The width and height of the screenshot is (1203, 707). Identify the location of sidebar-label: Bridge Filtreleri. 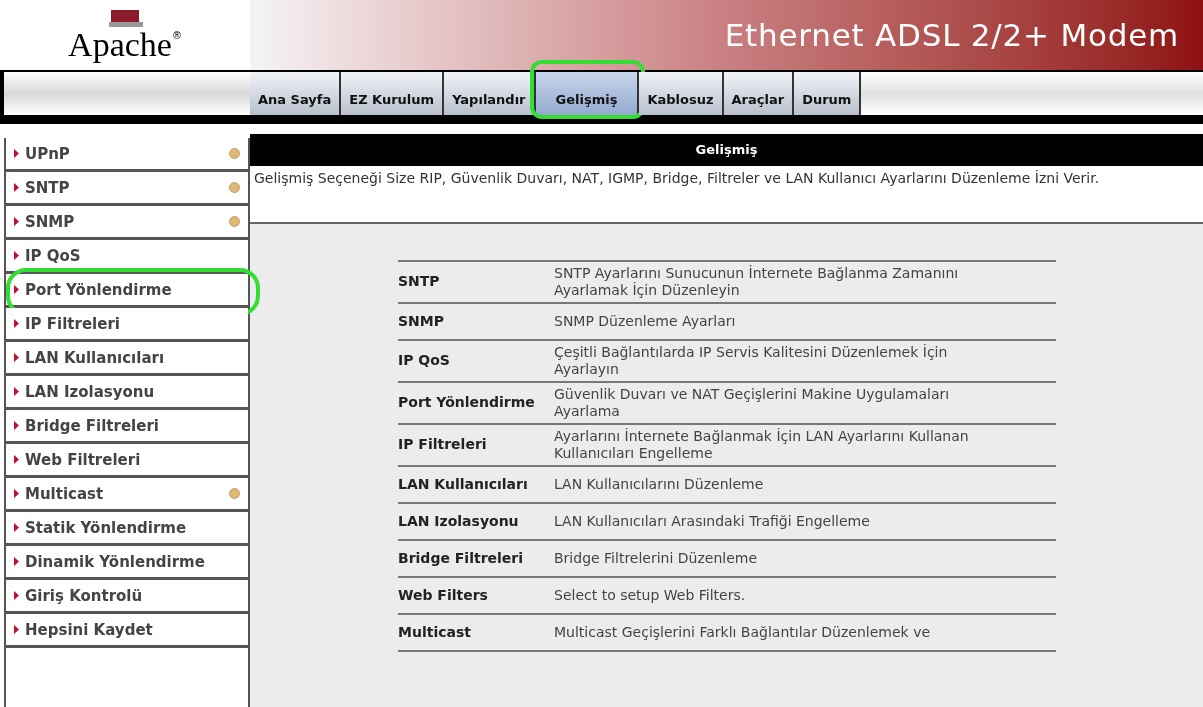
(92, 425).